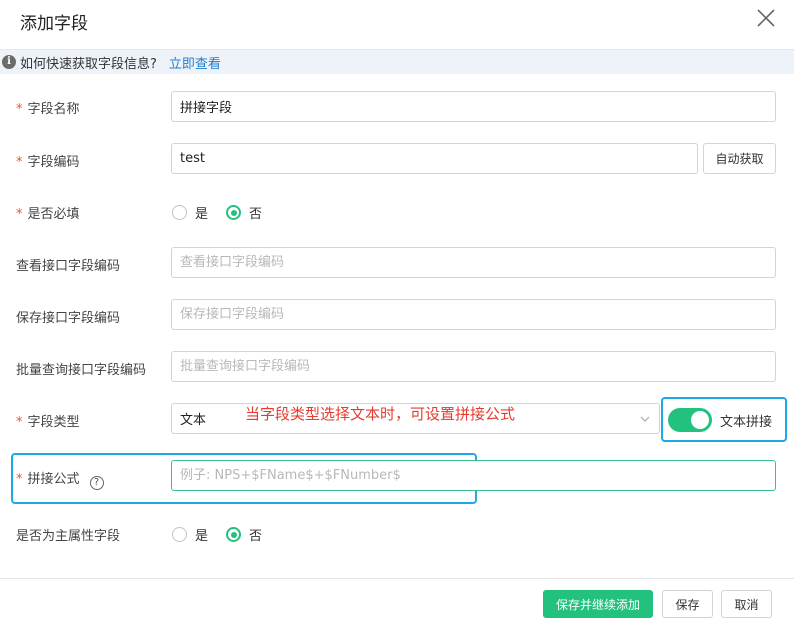 This screenshot has width=794, height=623. Describe the element at coordinates (434, 158) in the screenshot. I see `field-code-input` at that location.